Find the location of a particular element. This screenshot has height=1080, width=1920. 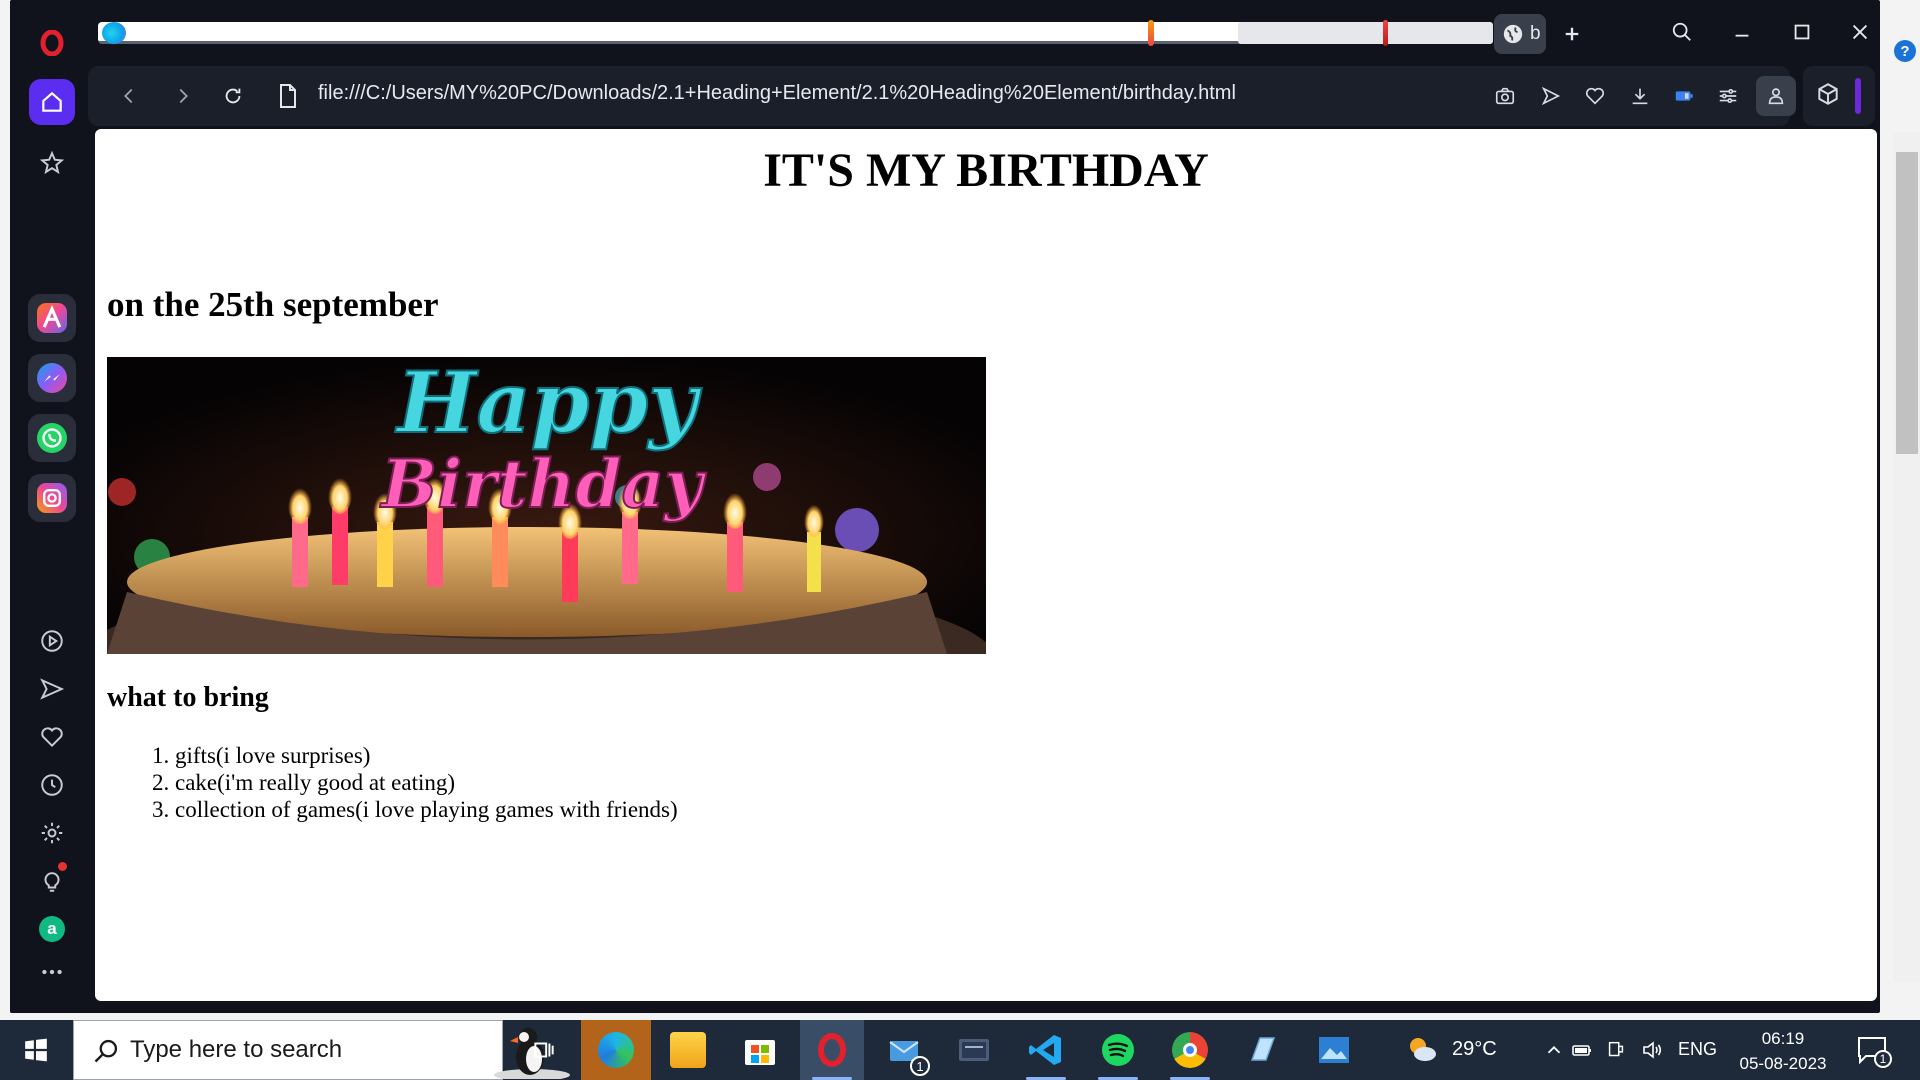

search-icon is located at coordinates (106, 1051).